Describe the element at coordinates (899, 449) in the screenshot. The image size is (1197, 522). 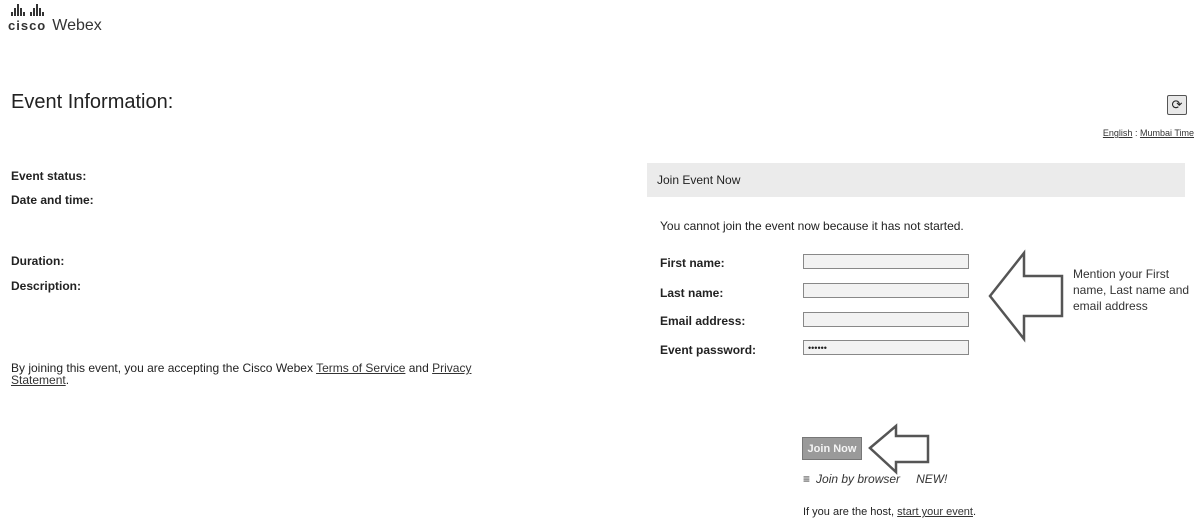
I see `annotation-button-arrow-icon` at that location.